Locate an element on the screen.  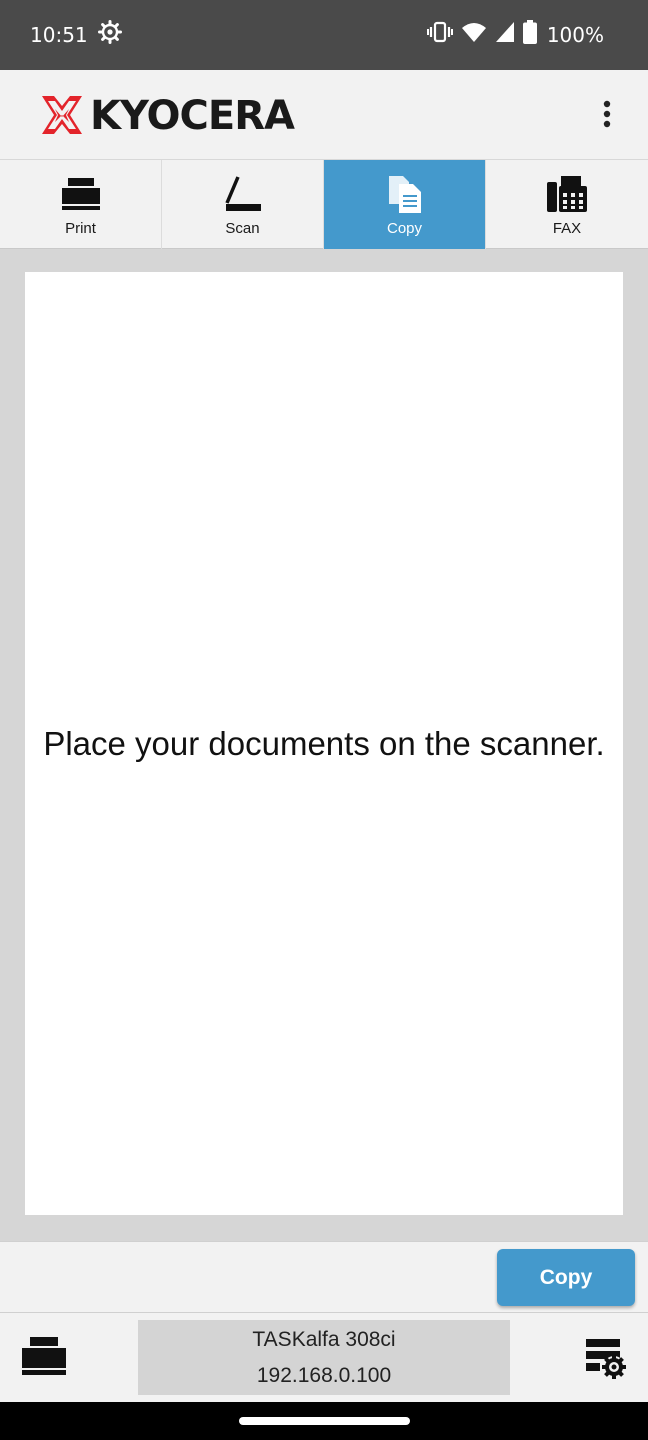
tab-scan-label: Scan is located at coordinates (242, 228).